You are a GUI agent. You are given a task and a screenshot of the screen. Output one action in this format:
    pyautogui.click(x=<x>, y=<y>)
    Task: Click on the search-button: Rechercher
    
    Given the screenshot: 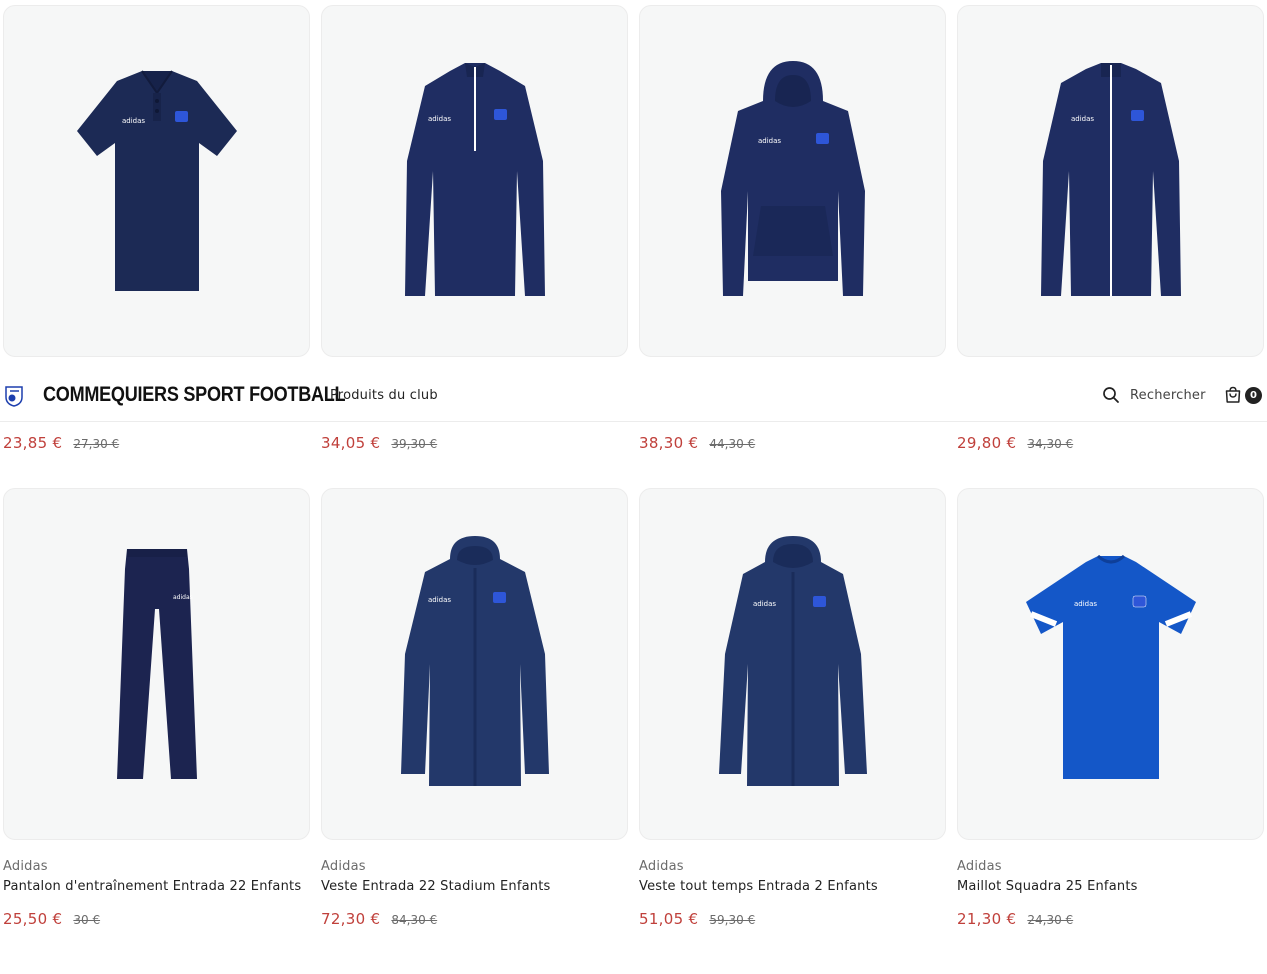 What is the action you would take?
    pyautogui.click(x=1154, y=395)
    